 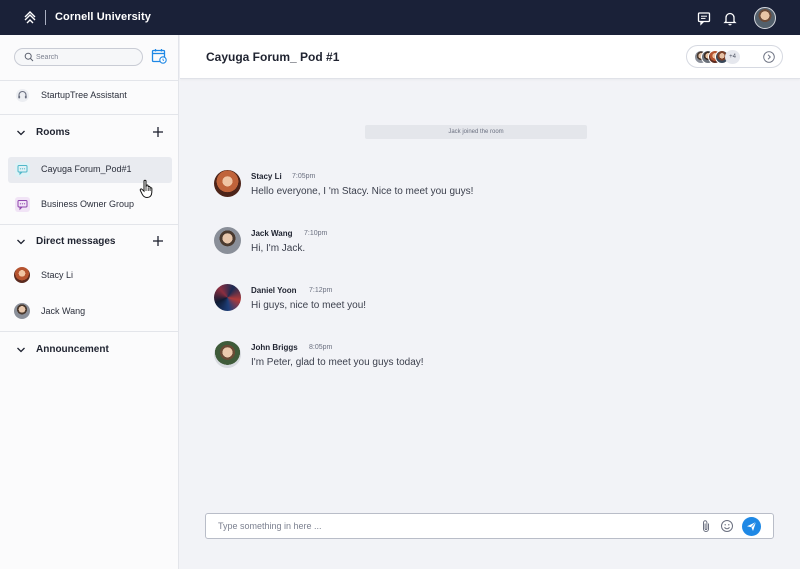 What do you see at coordinates (158, 132) in the screenshot?
I see `add-room-icon` at bounding box center [158, 132].